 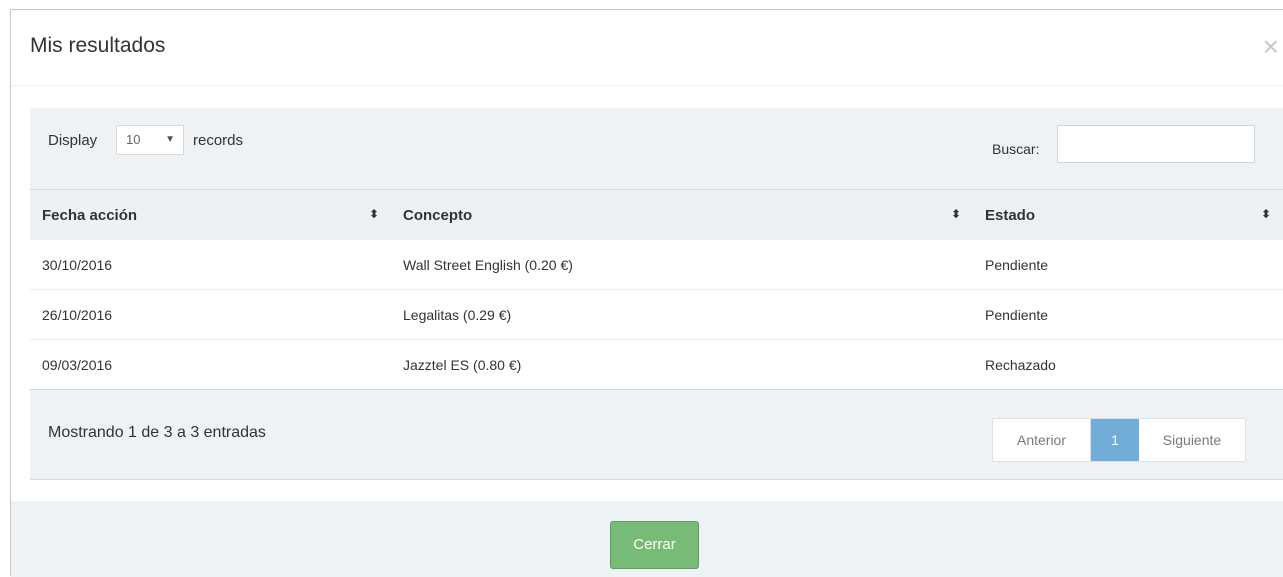 I want to click on table-row: 09/03/2016 Jazztel ES (0.80 €) Rechazado, so click(x=656, y=364).